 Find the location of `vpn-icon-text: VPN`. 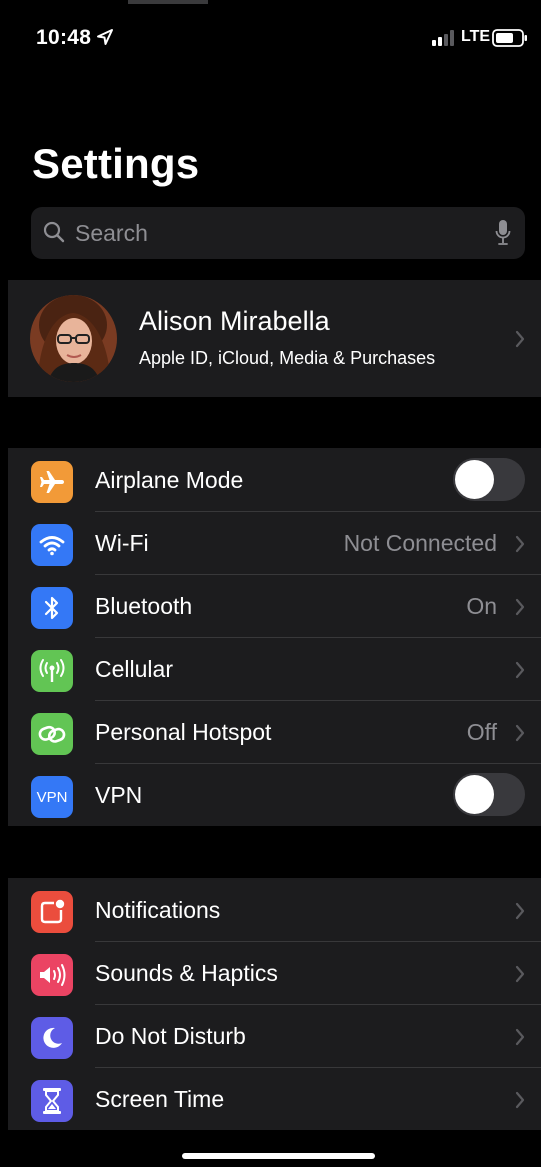

vpn-icon-text: VPN is located at coordinates (52, 797).